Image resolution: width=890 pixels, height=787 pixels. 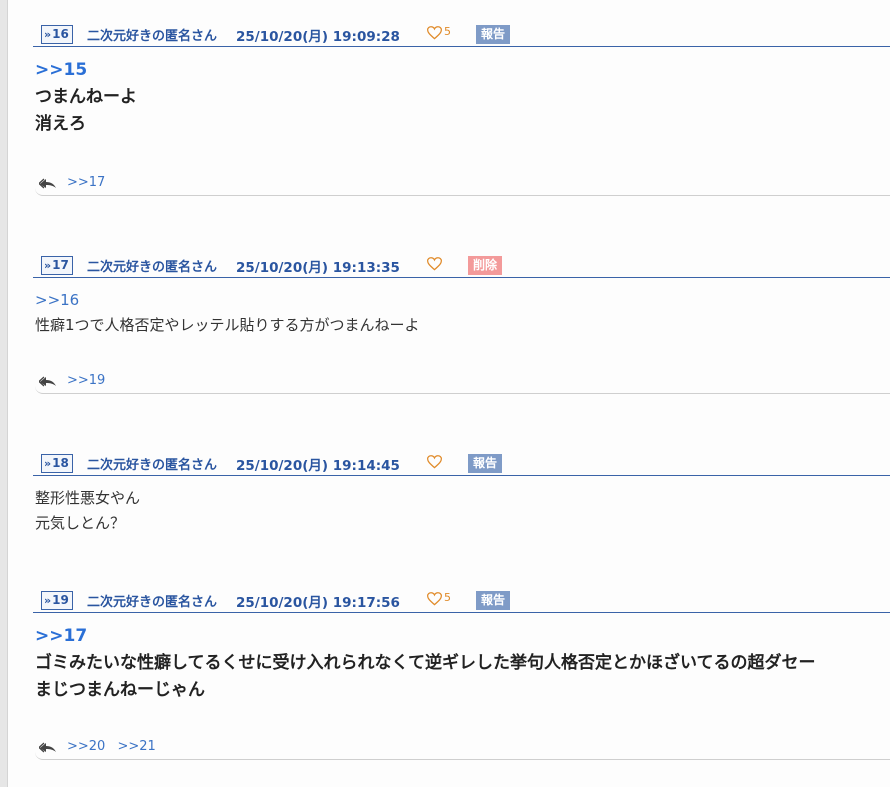 I want to click on post-text: 整形性悪女やん, so click(x=88, y=498).